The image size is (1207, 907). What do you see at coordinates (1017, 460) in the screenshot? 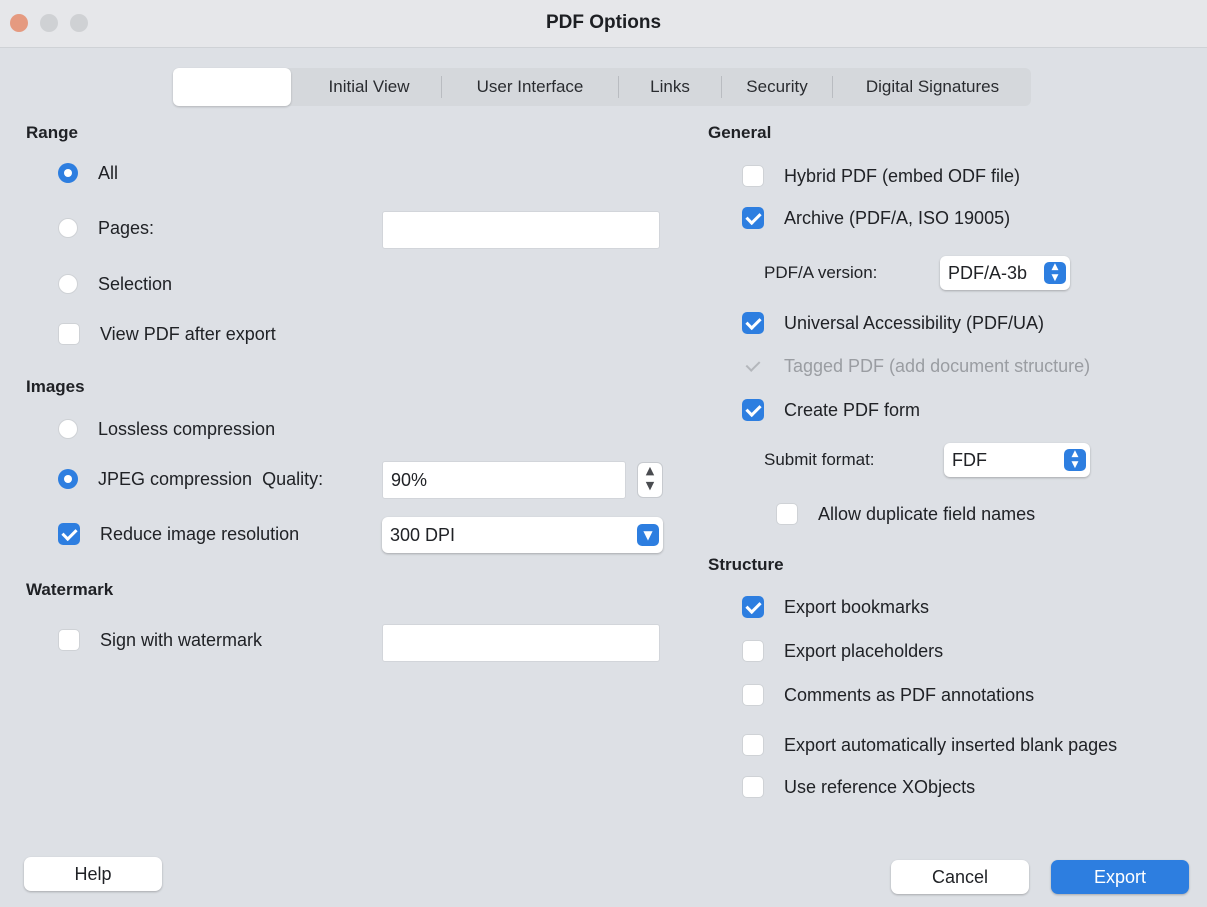
I see `submit-format-select: FDF ▲ ▼` at bounding box center [1017, 460].